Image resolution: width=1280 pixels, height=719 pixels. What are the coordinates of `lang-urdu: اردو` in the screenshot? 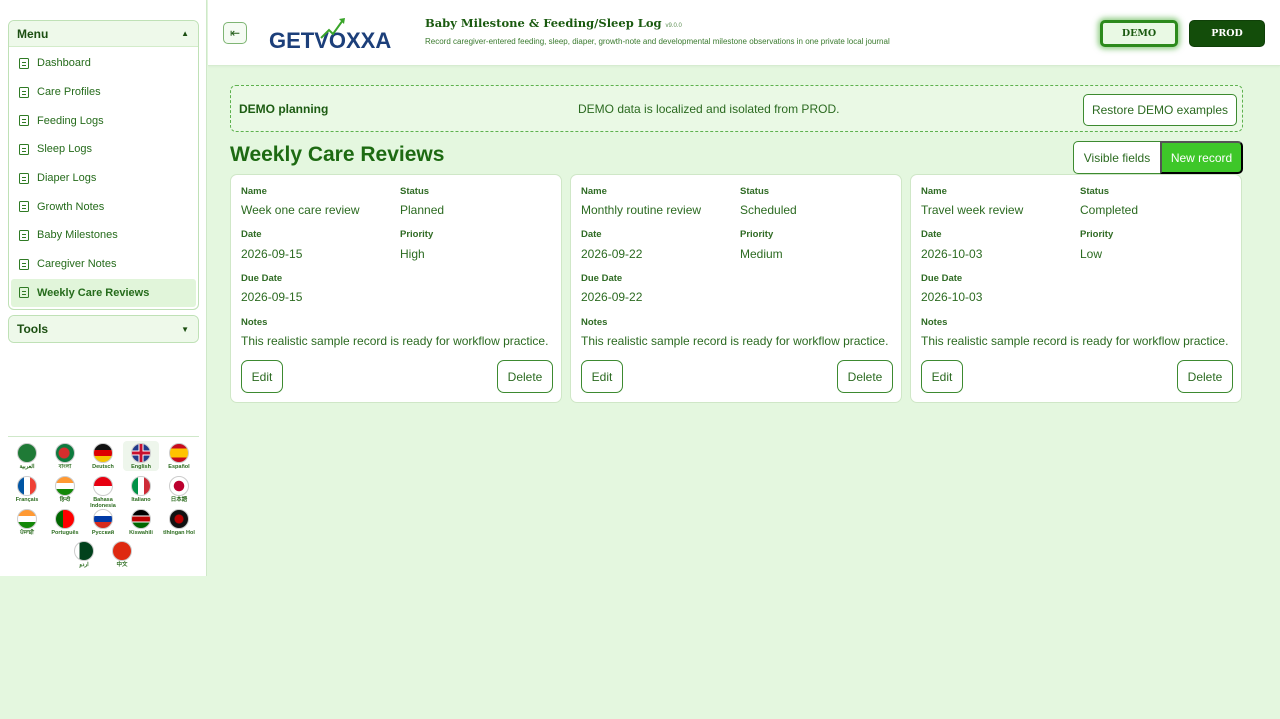 It's located at (84, 554).